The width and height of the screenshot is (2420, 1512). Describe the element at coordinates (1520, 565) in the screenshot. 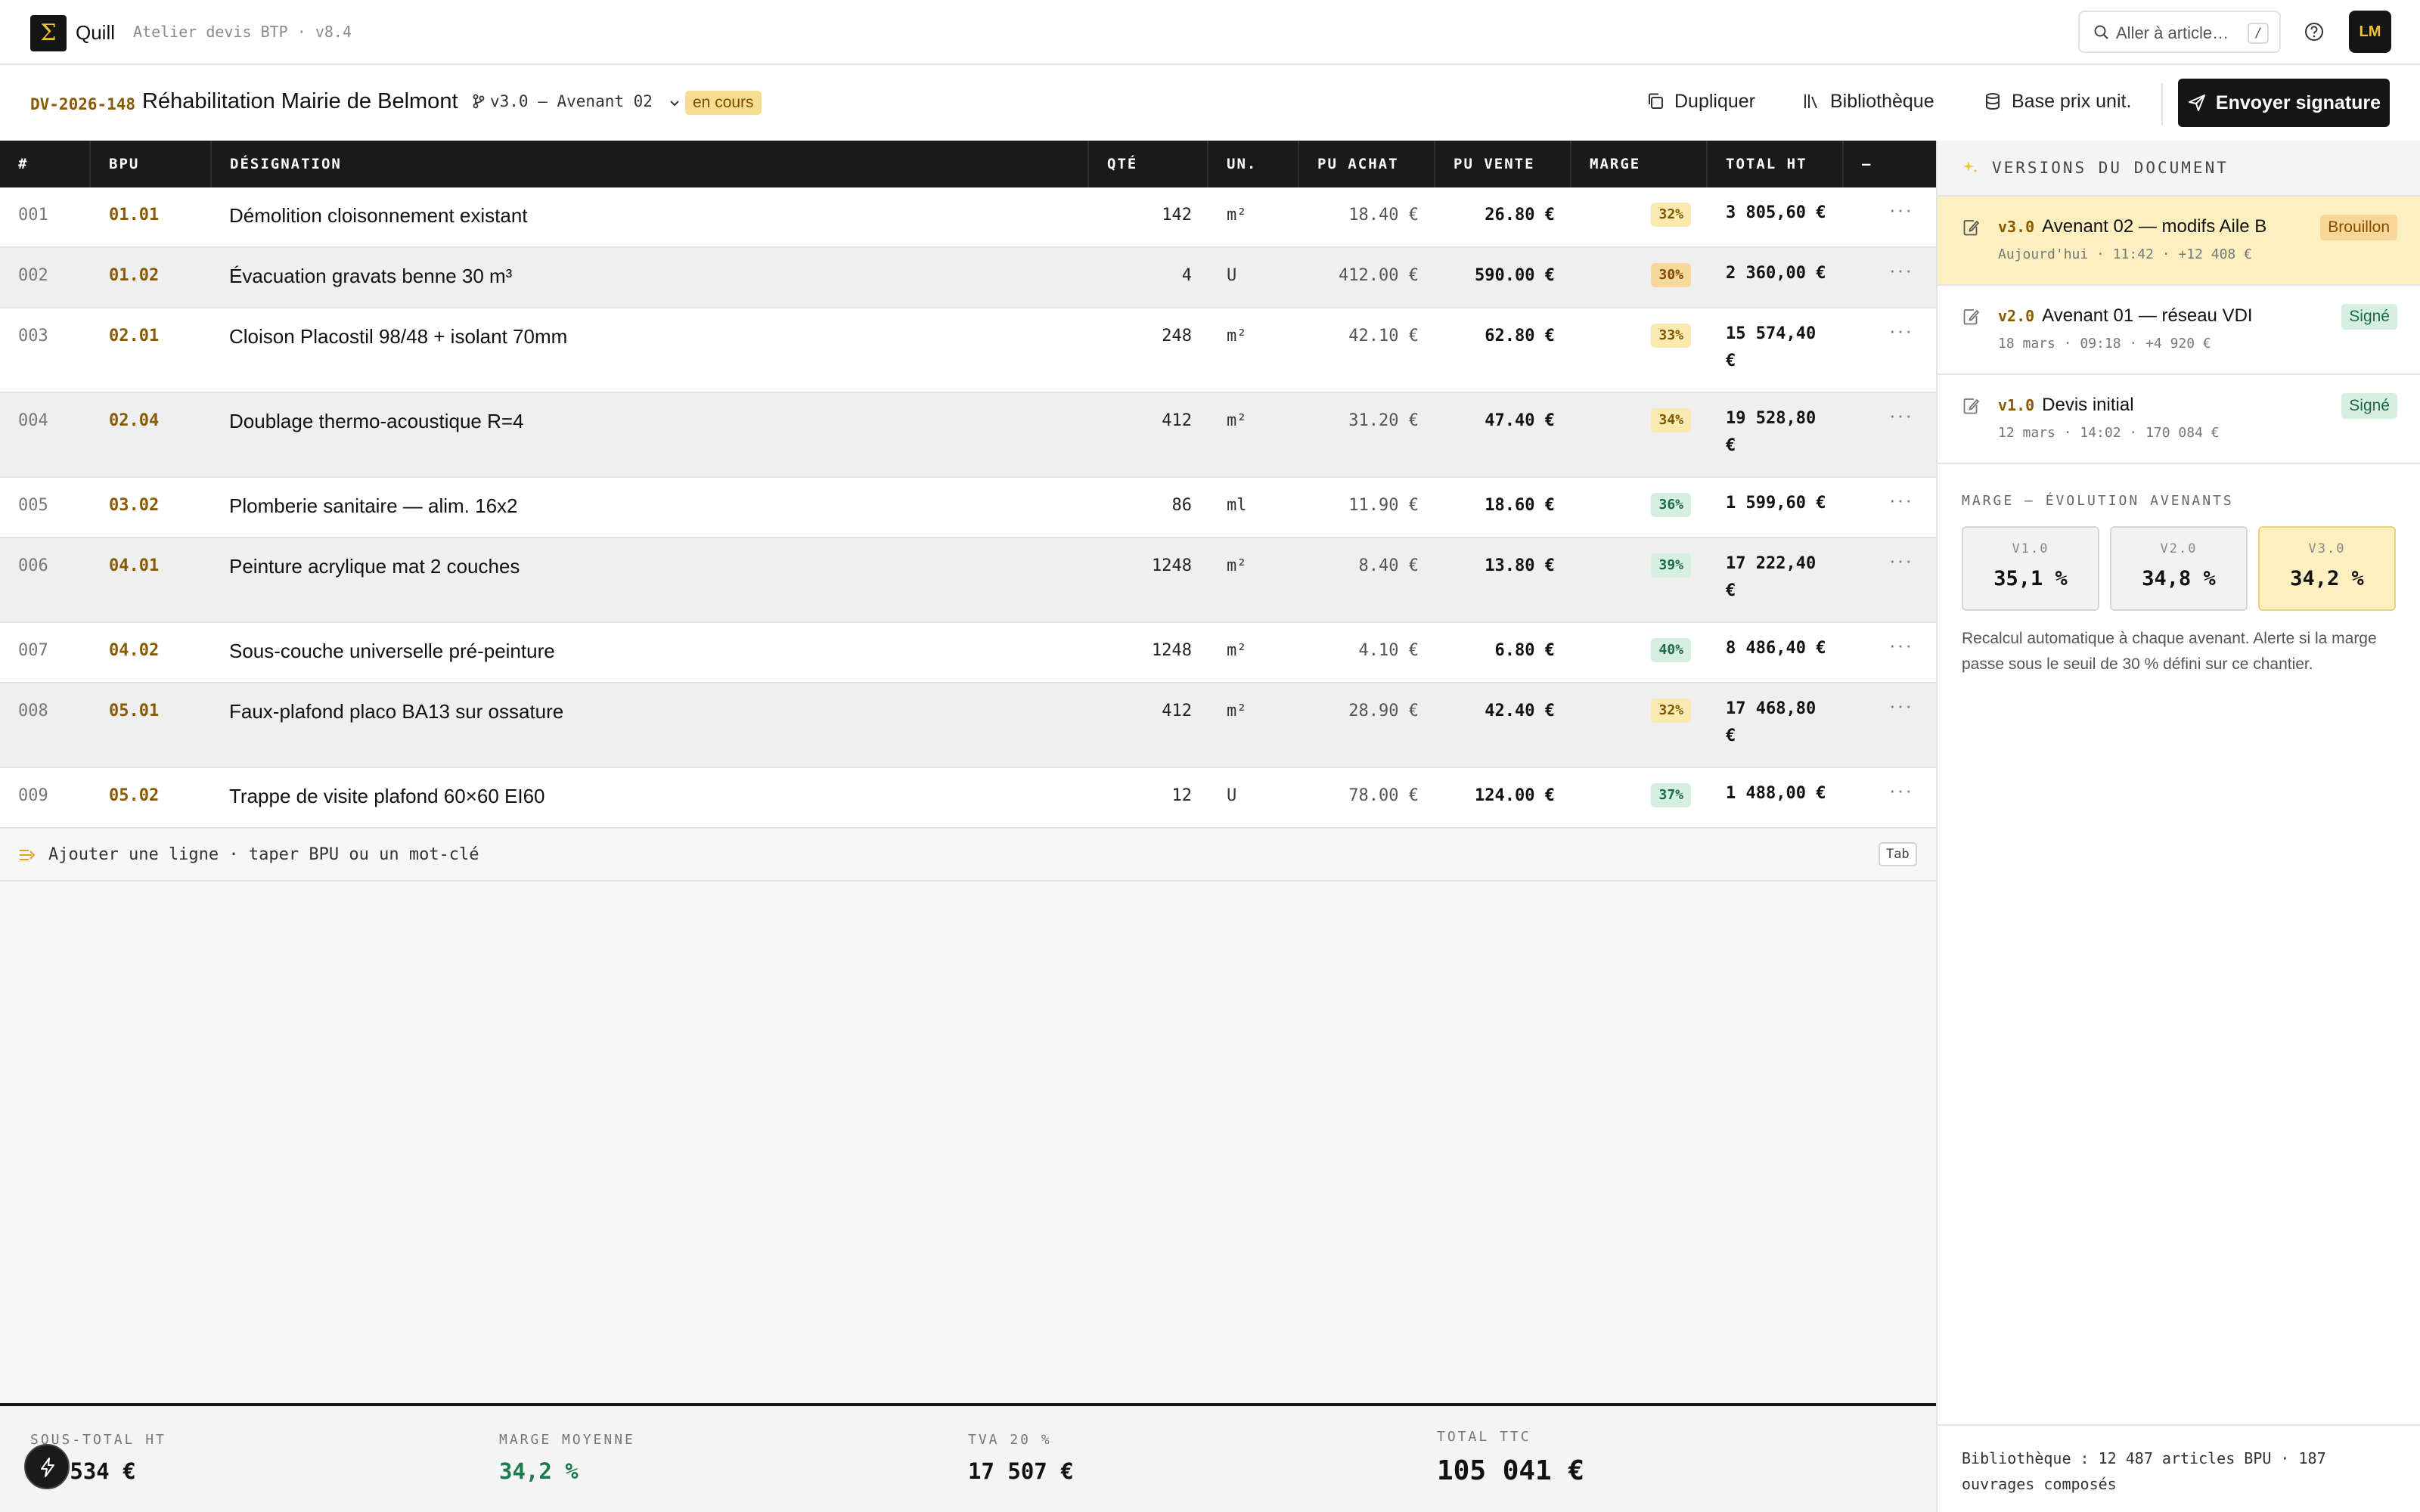

I see `row-sell-price: 13.80 €` at that location.